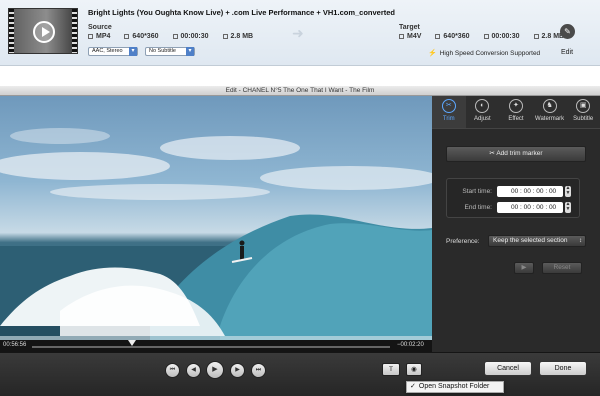 The width and height of the screenshot is (600, 396). What do you see at coordinates (482, 106) in the screenshot?
I see `adjust-icon: ◐` at bounding box center [482, 106].